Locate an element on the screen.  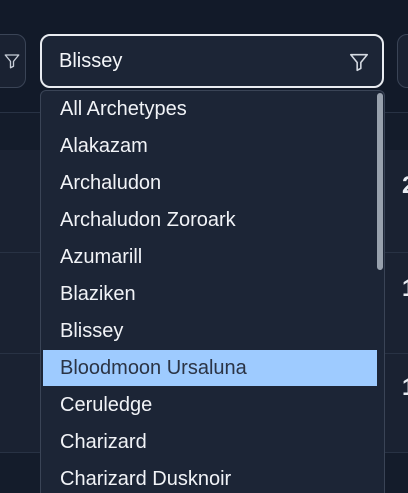
select-current-value: Blissey is located at coordinates (91, 61).